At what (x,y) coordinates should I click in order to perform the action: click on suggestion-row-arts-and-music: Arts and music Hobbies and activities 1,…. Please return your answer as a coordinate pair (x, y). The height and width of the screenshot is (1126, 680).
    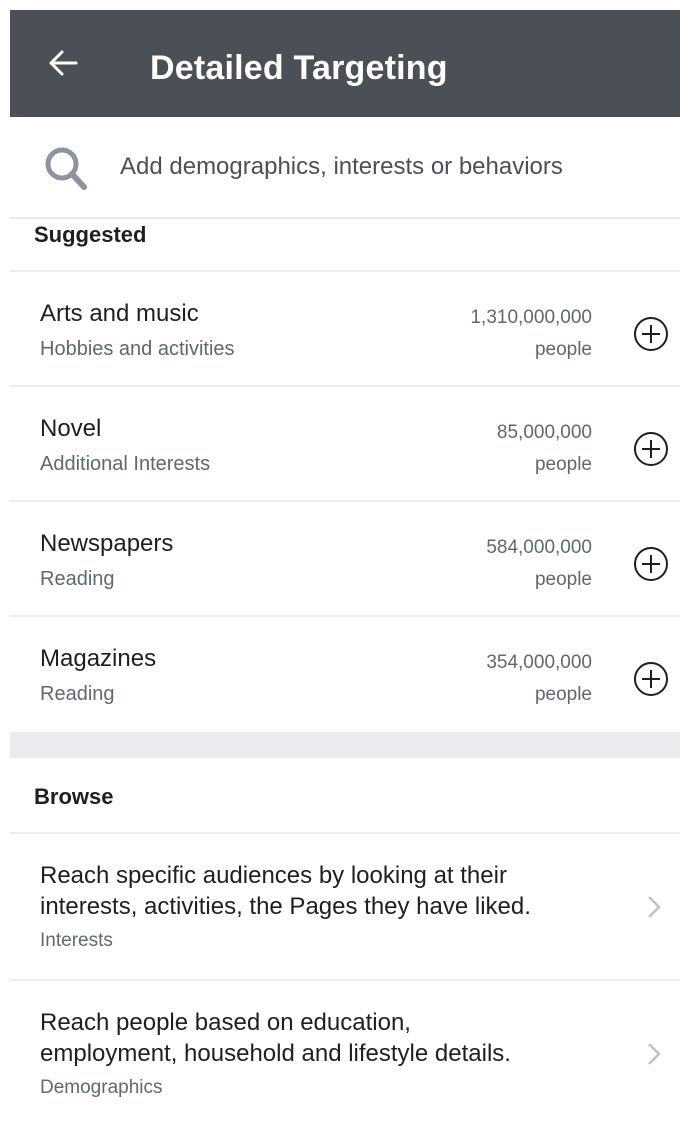
    Looking at the image, I should click on (345, 328).